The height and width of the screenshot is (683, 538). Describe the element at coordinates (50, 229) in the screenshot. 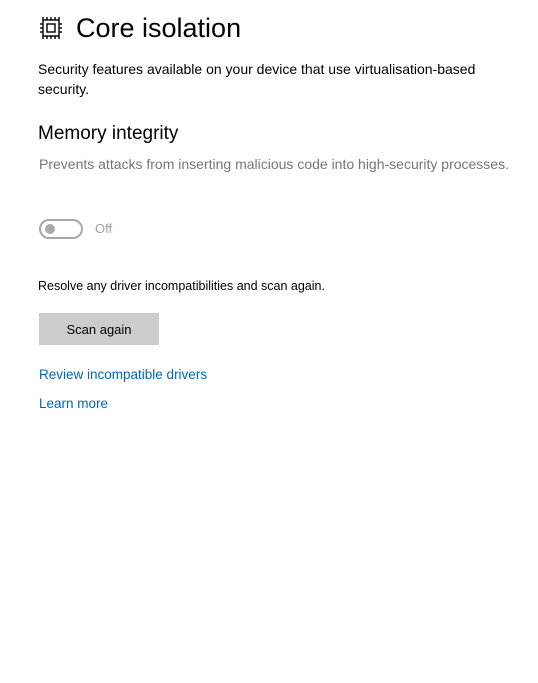

I see `toggle-knob` at that location.